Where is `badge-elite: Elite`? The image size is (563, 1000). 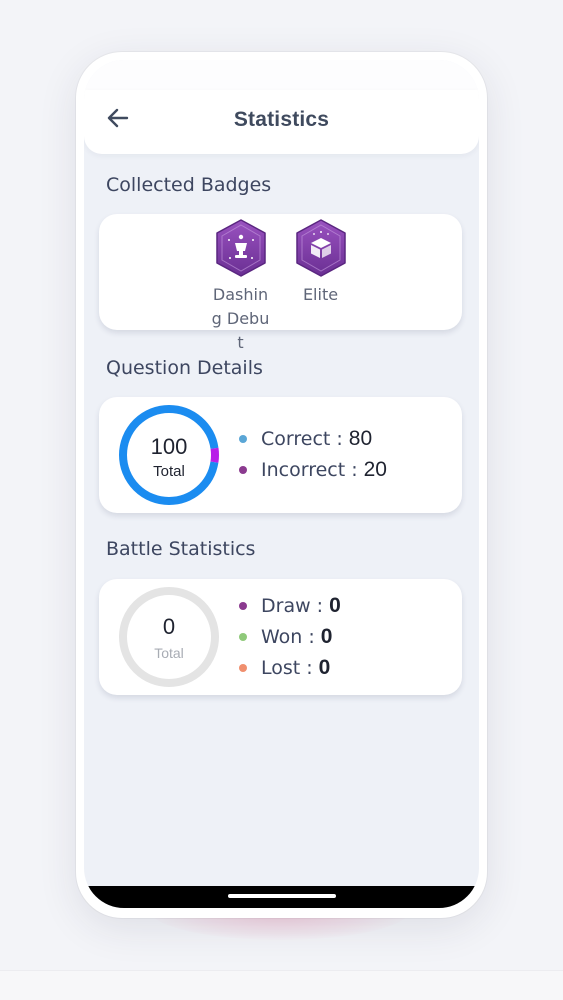
badge-elite: Elite is located at coordinates (321, 286).